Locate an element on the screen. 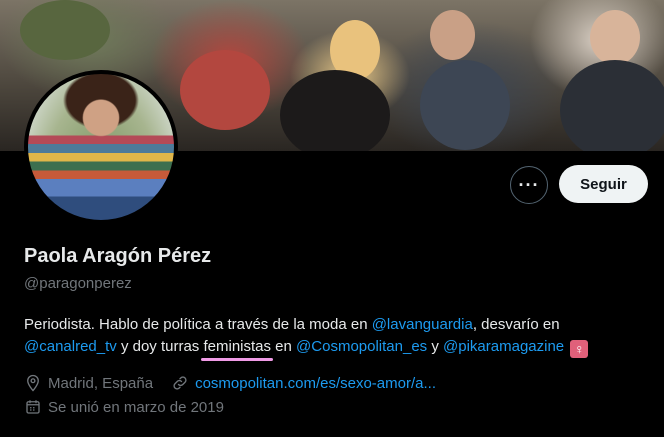 The width and height of the screenshot is (664, 437). profile-joined-date: Se unió en marzo de 2019 is located at coordinates (136, 407).